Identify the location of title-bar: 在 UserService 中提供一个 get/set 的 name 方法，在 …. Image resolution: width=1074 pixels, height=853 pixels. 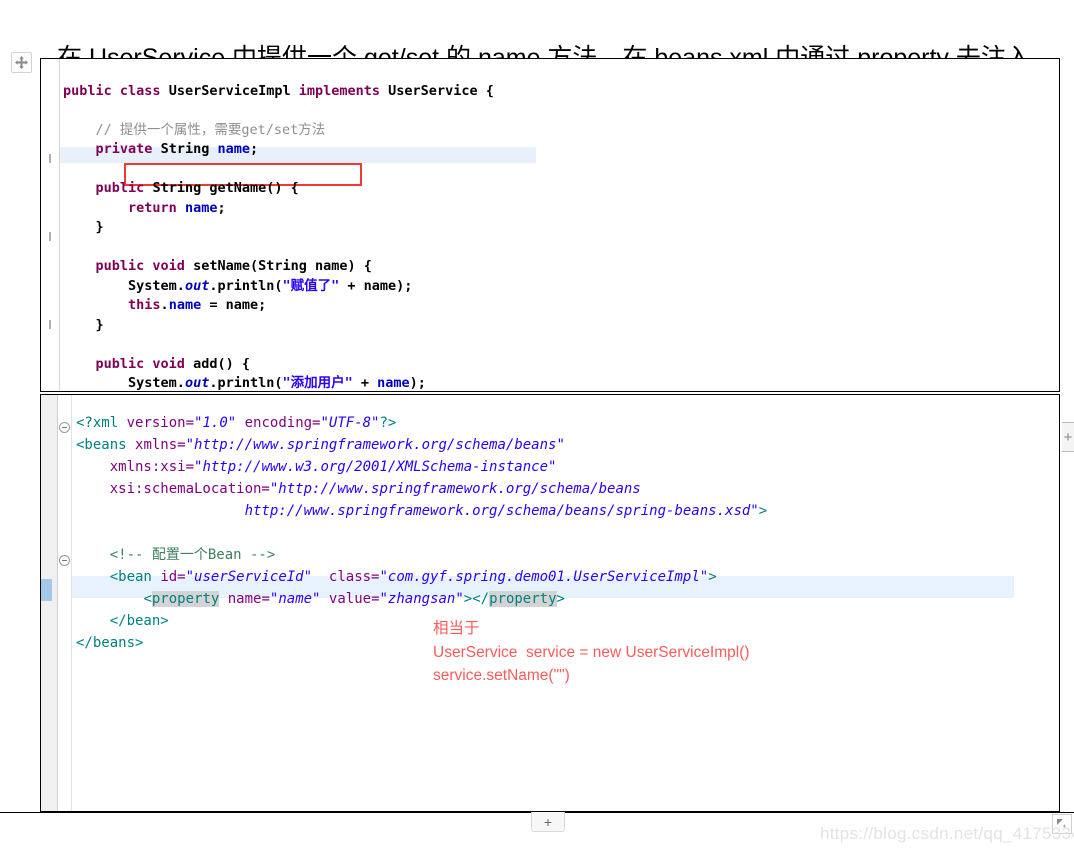
(537, 46).